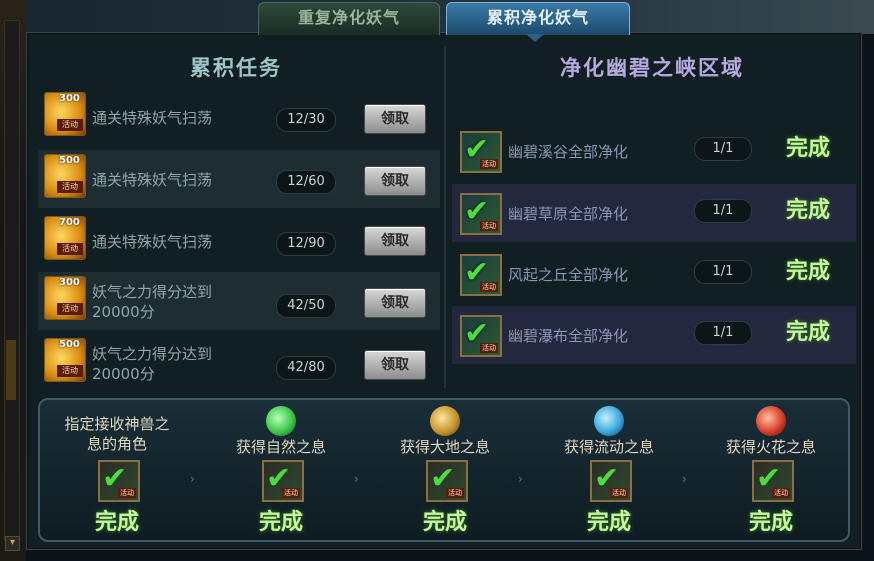 This screenshot has height=561, width=874. Describe the element at coordinates (117, 424) in the screenshot. I see `step-label-line1: 指定接收神兽之` at that location.